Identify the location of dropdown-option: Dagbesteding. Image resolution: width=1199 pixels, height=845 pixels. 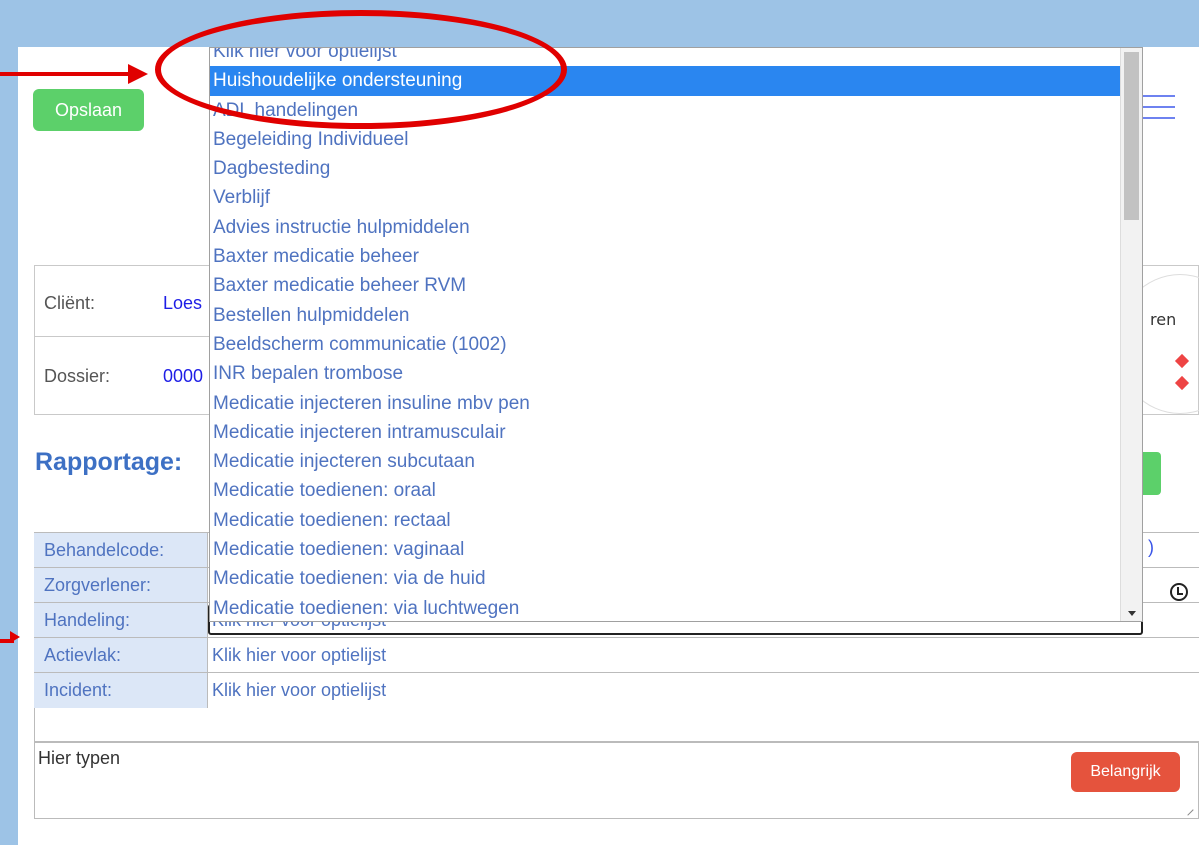
(665, 168).